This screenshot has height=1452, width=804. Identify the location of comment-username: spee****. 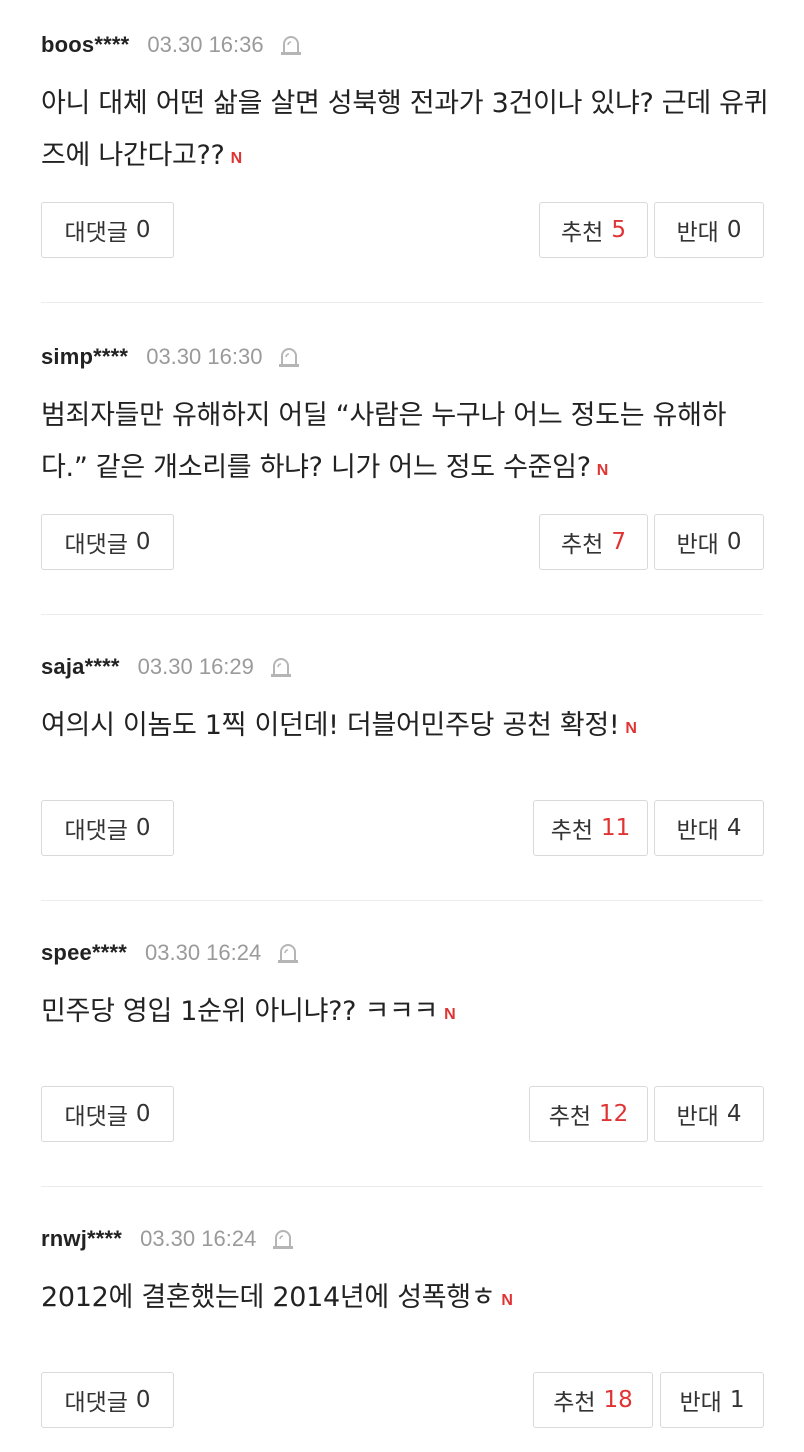
(84, 952).